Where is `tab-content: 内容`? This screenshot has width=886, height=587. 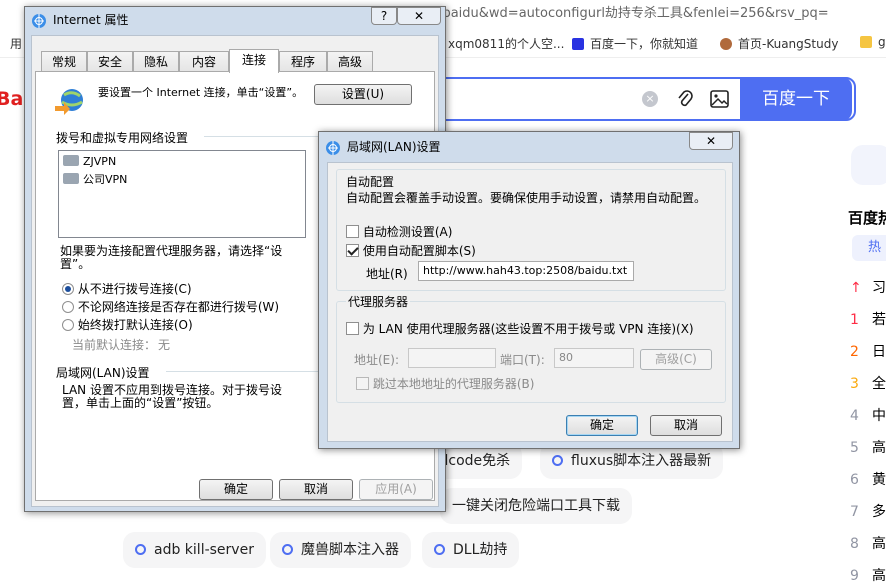
tab-content: 内容 is located at coordinates (204, 61).